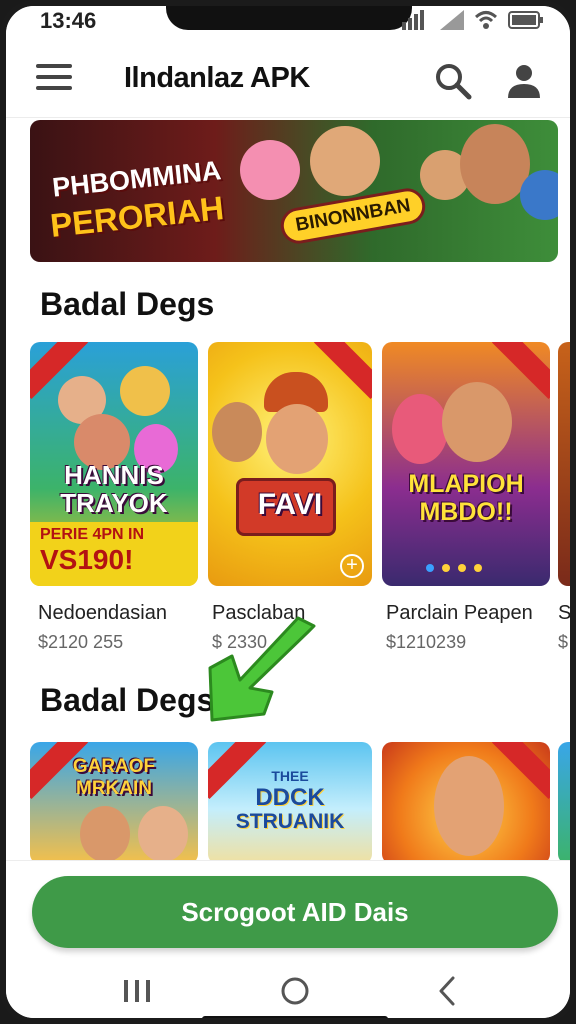 This screenshot has height=1024, width=576. Describe the element at coordinates (290, 797) in the screenshot. I see `game-art-title: DDCK` at that location.